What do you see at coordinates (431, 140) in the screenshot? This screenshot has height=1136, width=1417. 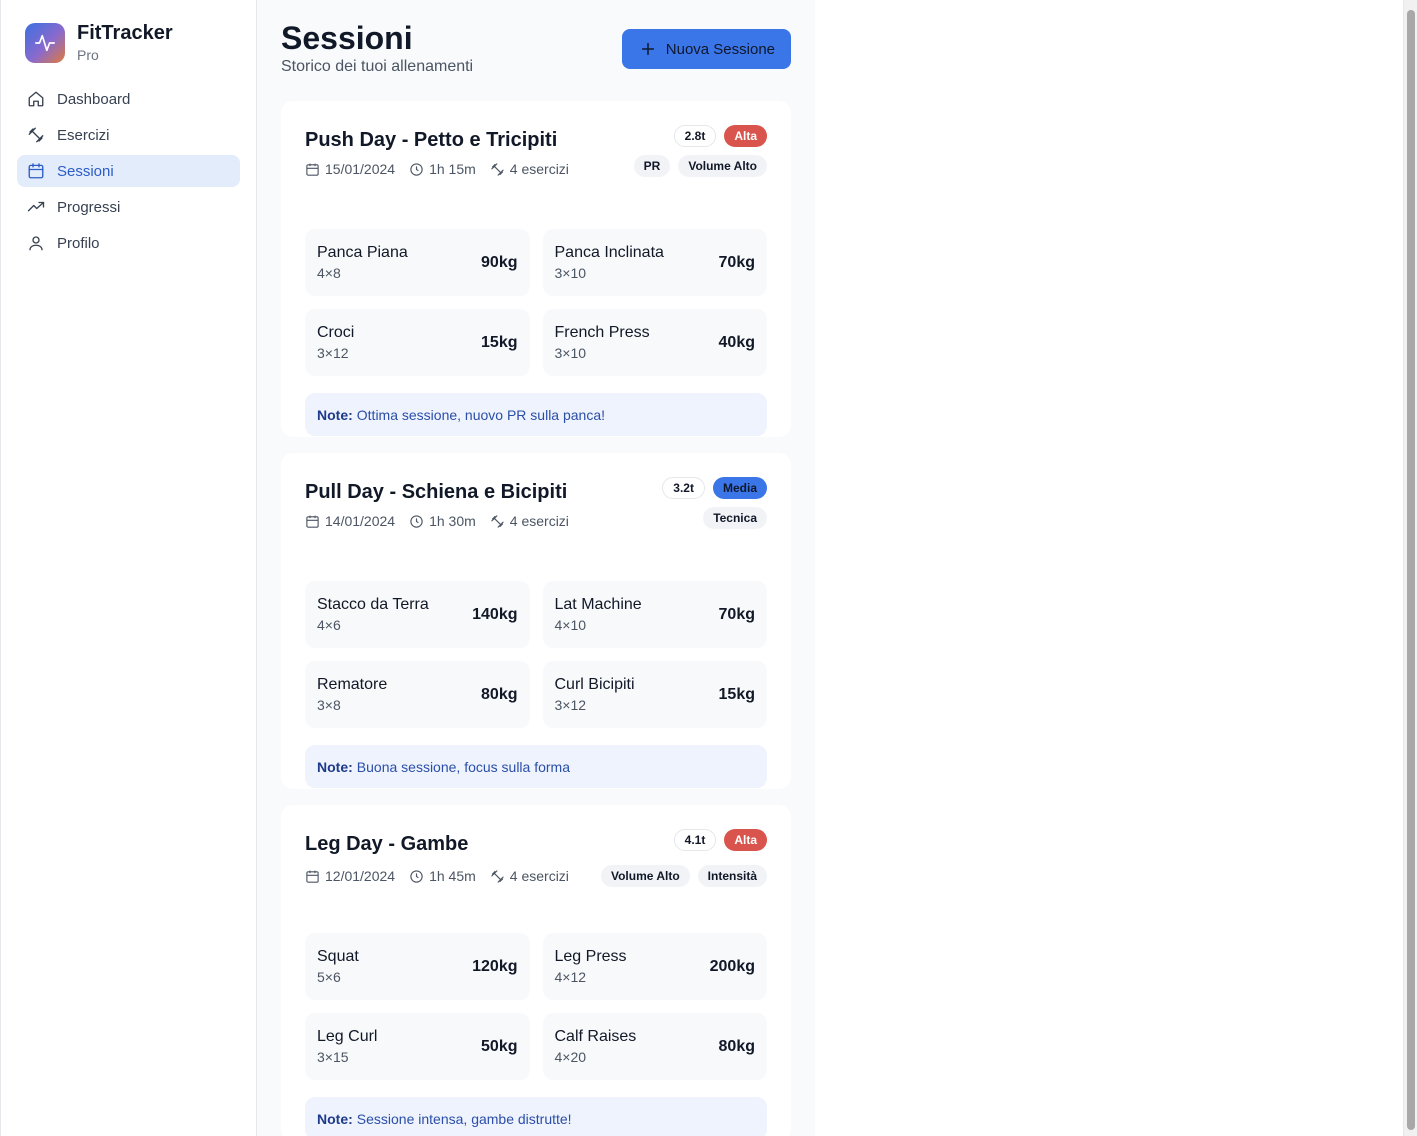 I see `session-title: Push Day - Petto e Tricipiti` at bounding box center [431, 140].